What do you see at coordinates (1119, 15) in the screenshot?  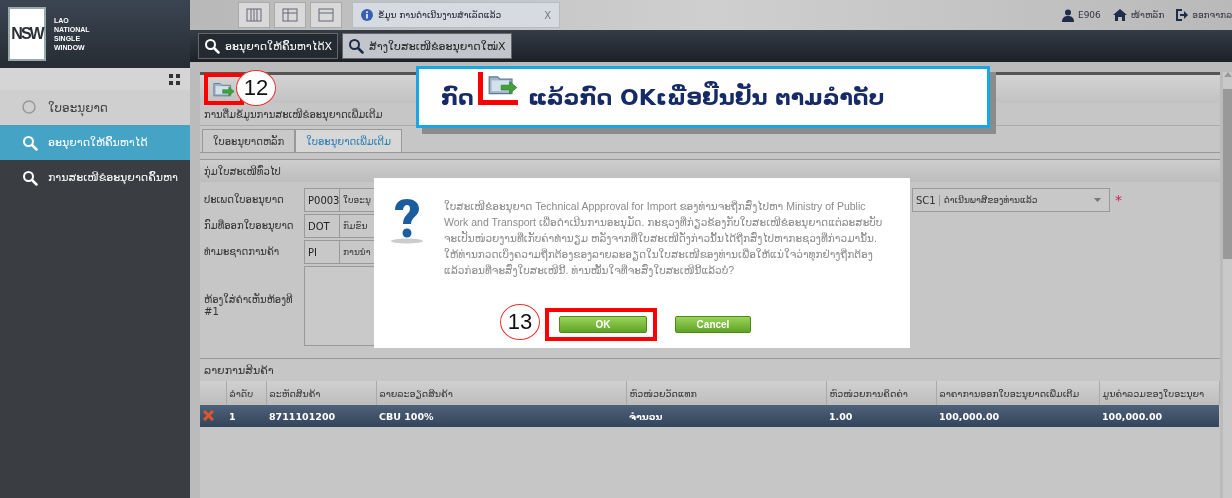 I see `home-icon` at bounding box center [1119, 15].